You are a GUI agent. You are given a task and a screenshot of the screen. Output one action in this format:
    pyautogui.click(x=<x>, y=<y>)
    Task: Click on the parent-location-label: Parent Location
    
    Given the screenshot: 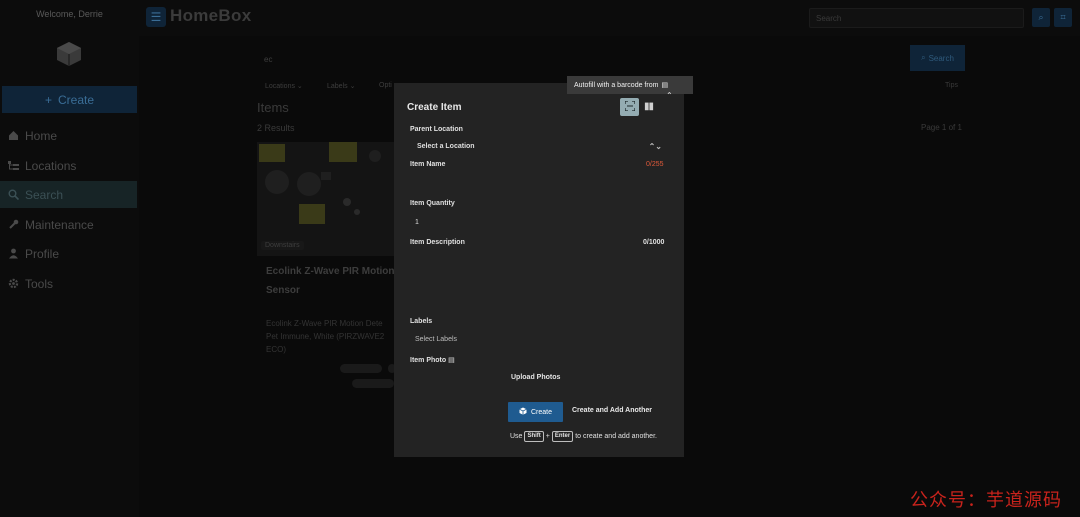 What is the action you would take?
    pyautogui.click(x=436, y=129)
    